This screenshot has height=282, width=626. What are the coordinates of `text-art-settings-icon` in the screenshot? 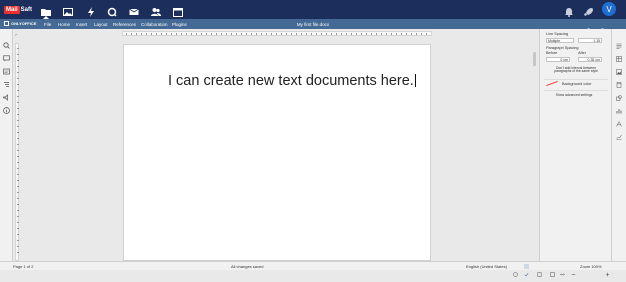 It's located at (619, 120).